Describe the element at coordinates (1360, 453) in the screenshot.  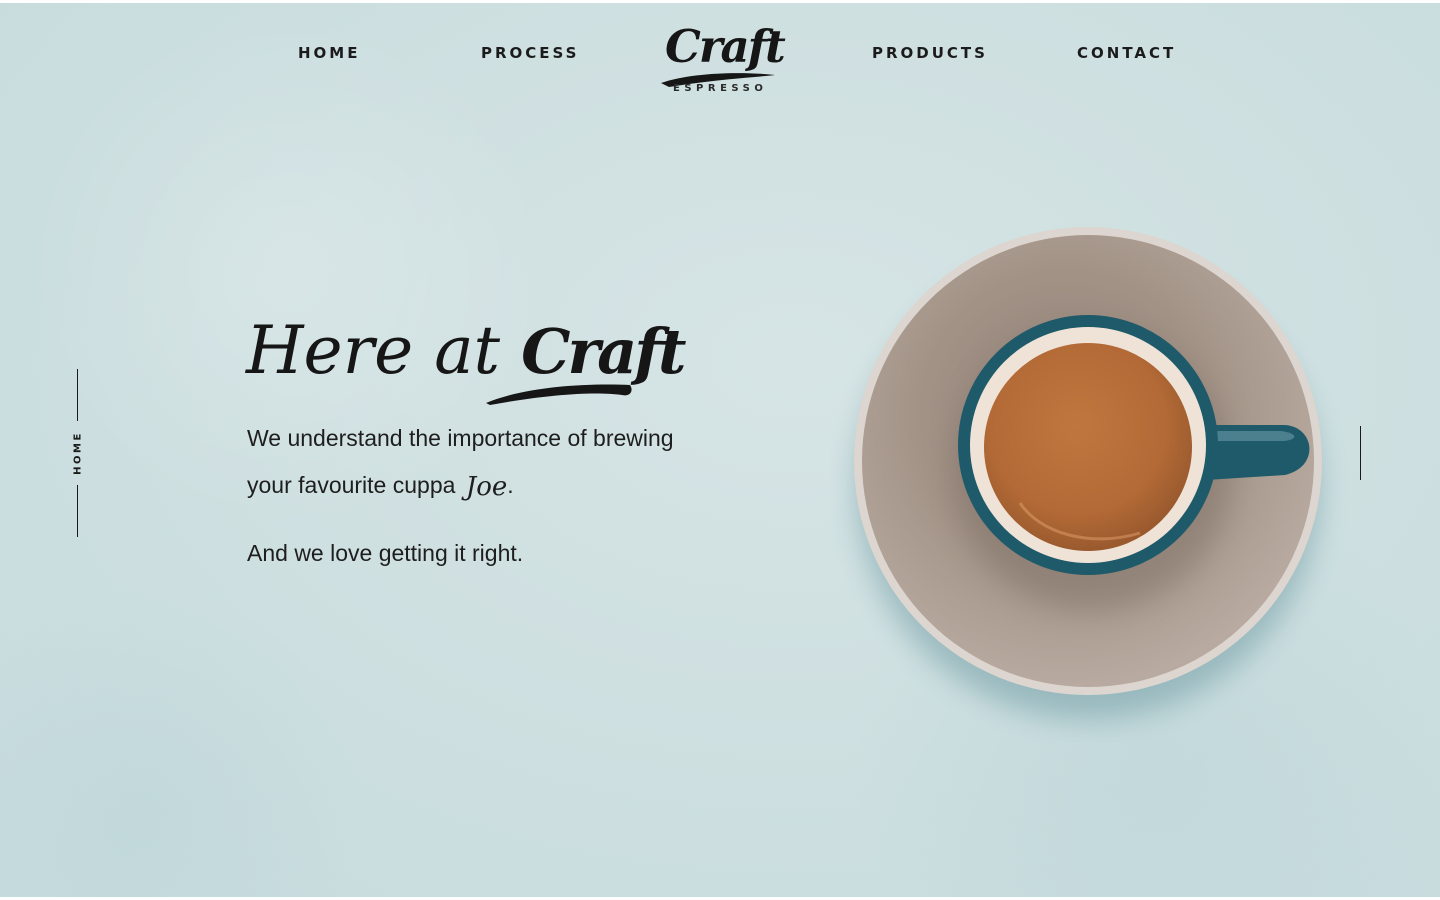
I see `scroll-indicator-line` at that location.